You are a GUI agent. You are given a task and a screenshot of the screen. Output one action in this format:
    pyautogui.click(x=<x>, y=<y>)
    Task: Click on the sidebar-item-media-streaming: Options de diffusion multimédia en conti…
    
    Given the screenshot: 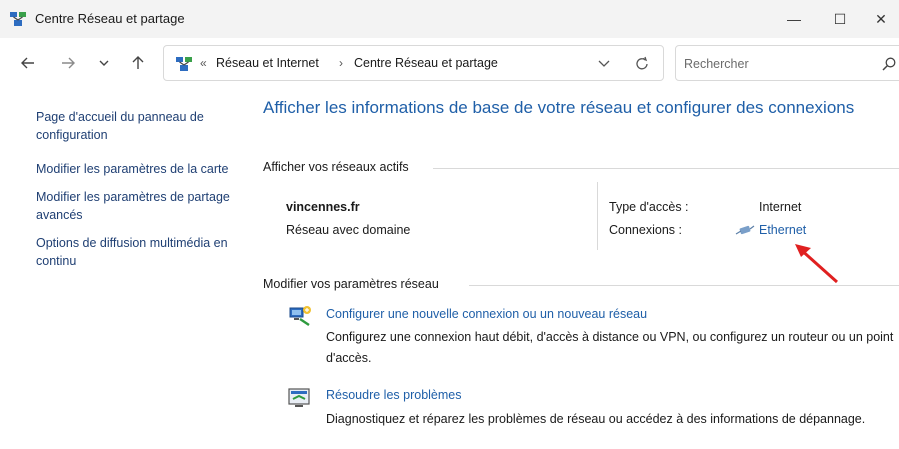 What is the action you would take?
    pyautogui.click(x=136, y=252)
    